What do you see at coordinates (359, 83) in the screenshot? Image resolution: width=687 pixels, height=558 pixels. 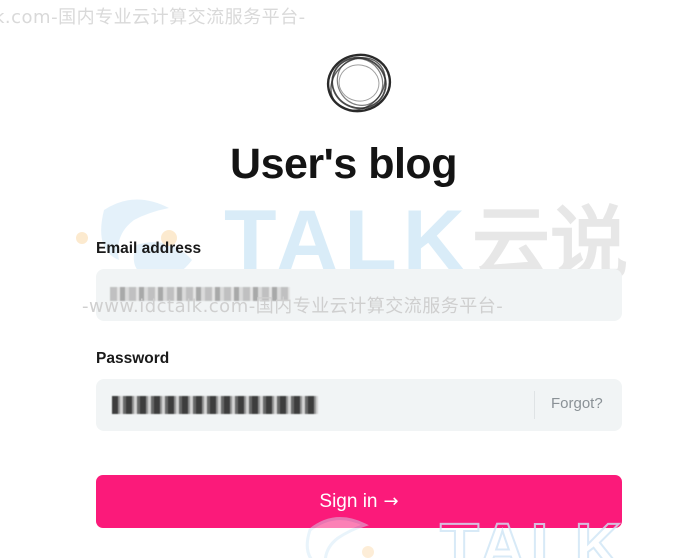 I see `scribble-circle-icon` at bounding box center [359, 83].